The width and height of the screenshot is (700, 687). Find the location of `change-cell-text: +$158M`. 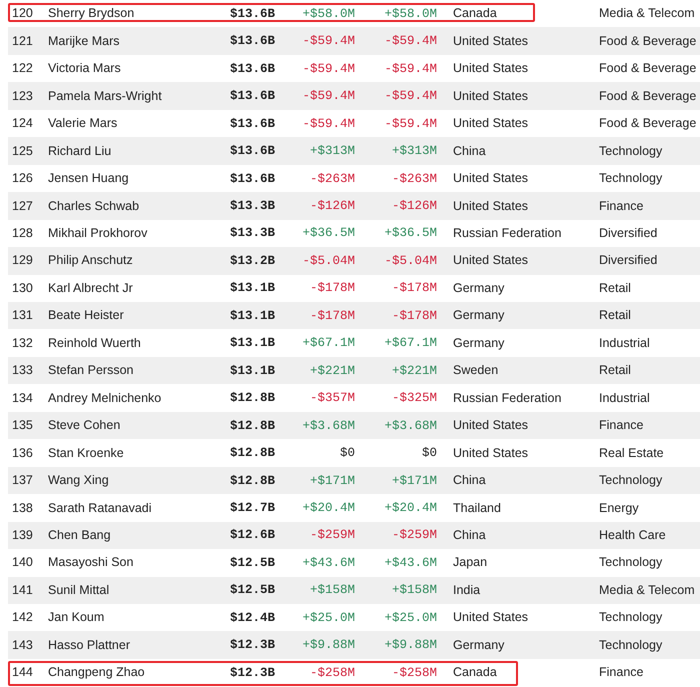

change-cell-text: +$158M is located at coordinates (415, 590).